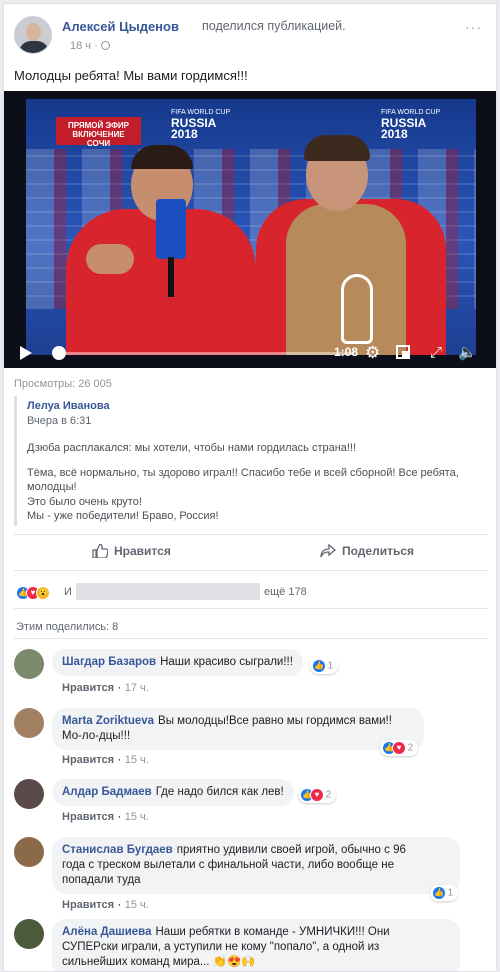 The image size is (500, 972). Describe the element at coordinates (410, 123) in the screenshot. I see `worldcup-logo-right: FIFA WORLD CUP RUSSIA 2018` at that location.